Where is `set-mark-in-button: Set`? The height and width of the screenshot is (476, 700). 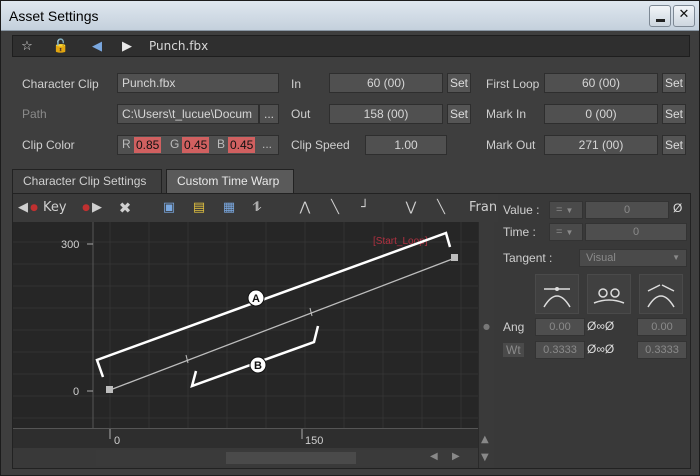 set-mark-in-button: Set is located at coordinates (674, 114).